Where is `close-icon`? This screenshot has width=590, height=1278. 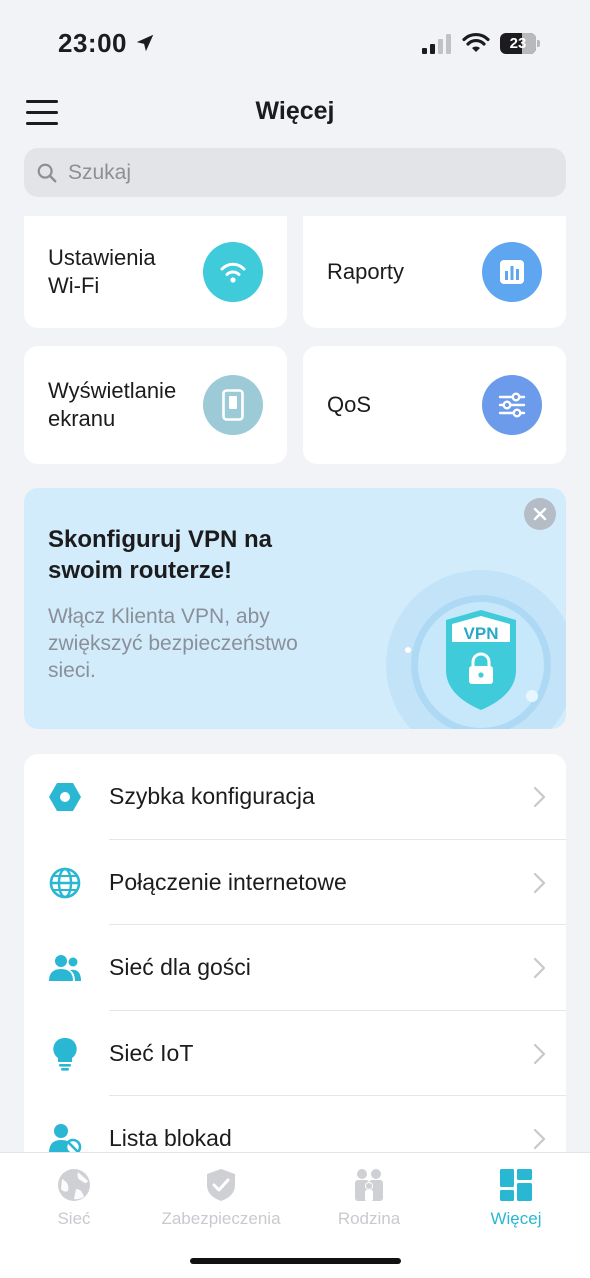
close-icon is located at coordinates (540, 514).